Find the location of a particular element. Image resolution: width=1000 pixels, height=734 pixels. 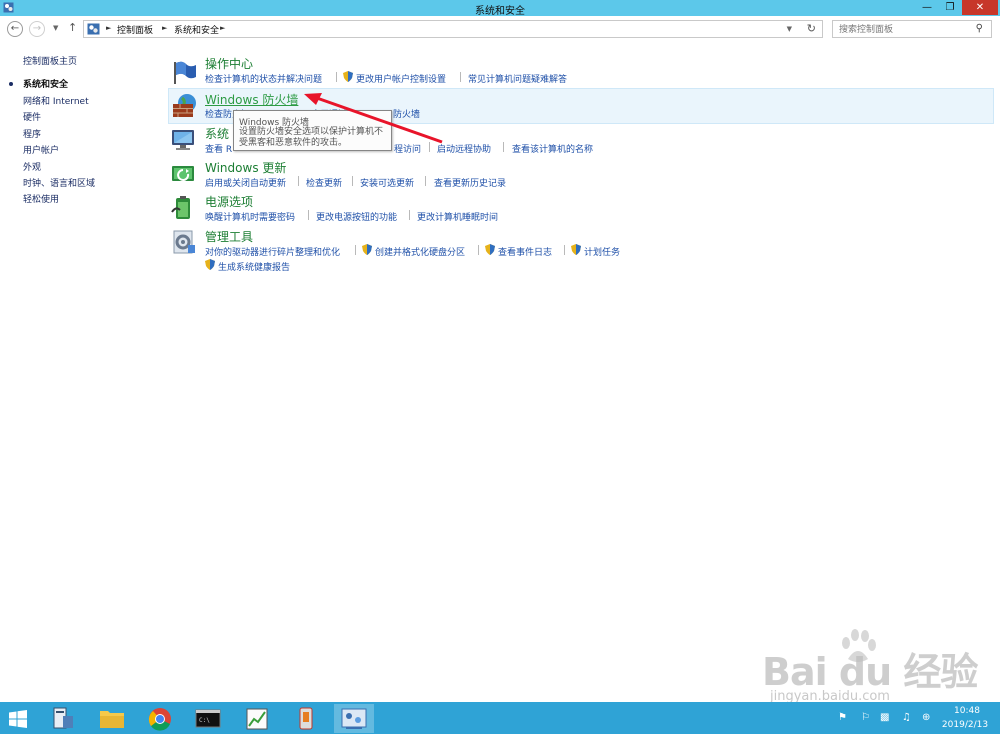

view-event-logs-link: 查看事件日志 is located at coordinates (525, 251).